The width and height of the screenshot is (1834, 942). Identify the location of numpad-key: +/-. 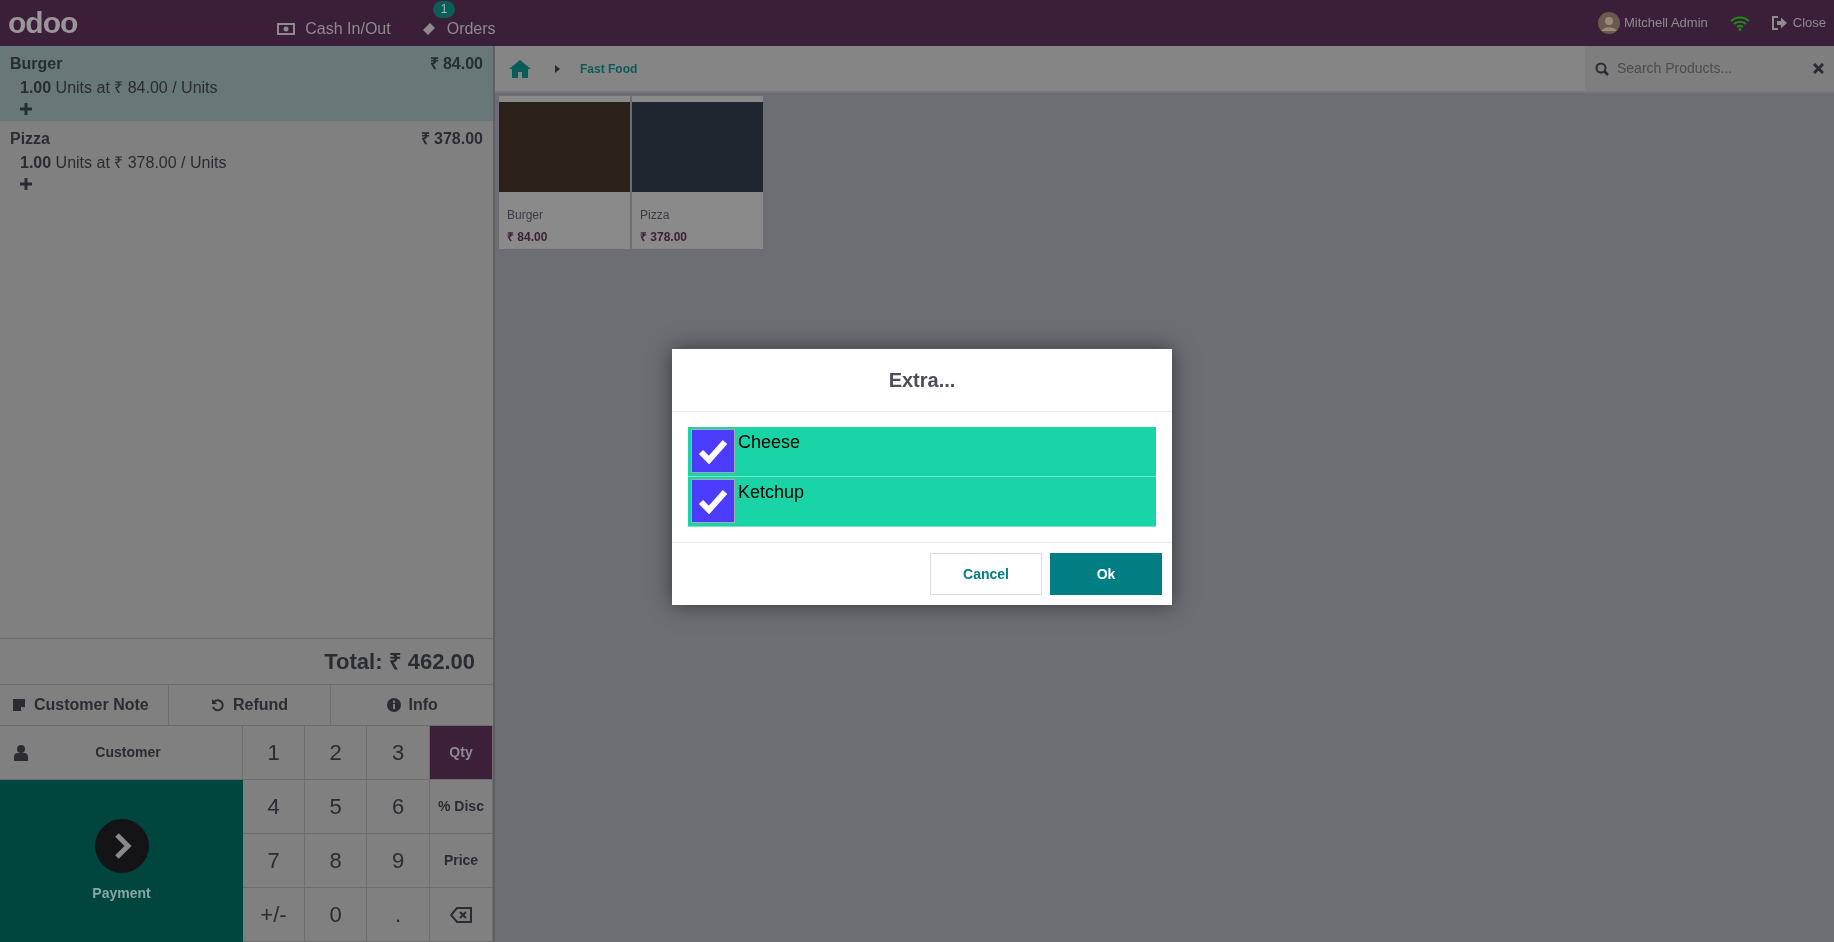
(274, 915).